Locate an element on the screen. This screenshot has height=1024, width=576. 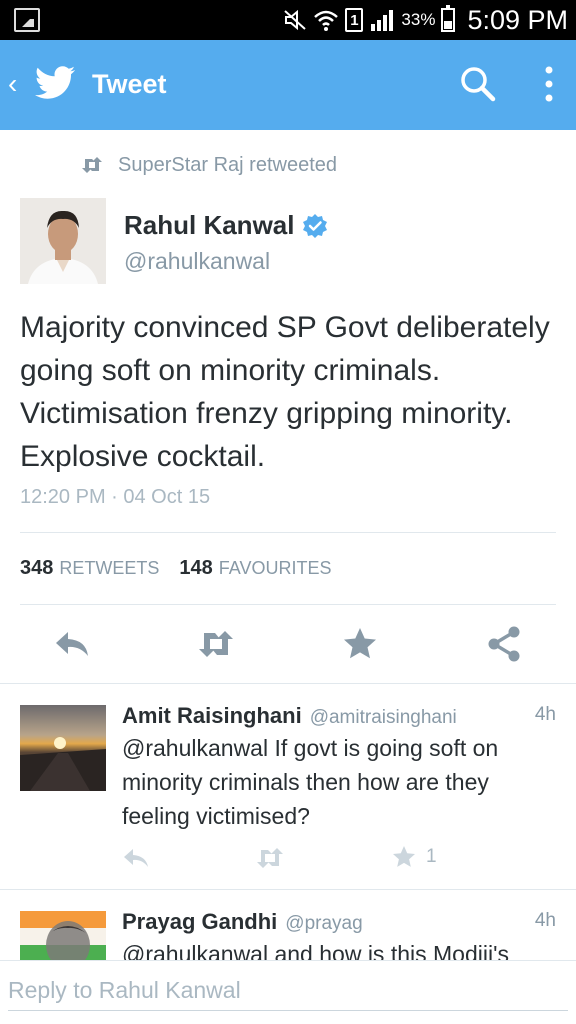
reply-author-handle: @prayag is located at coordinates (323, 924).